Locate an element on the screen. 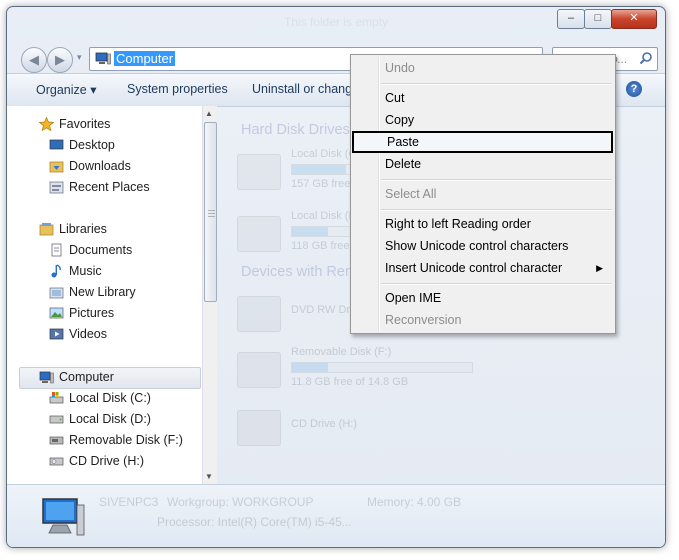 The height and width of the screenshot is (560, 679). menu-item-delete: Delete is located at coordinates (482, 164).